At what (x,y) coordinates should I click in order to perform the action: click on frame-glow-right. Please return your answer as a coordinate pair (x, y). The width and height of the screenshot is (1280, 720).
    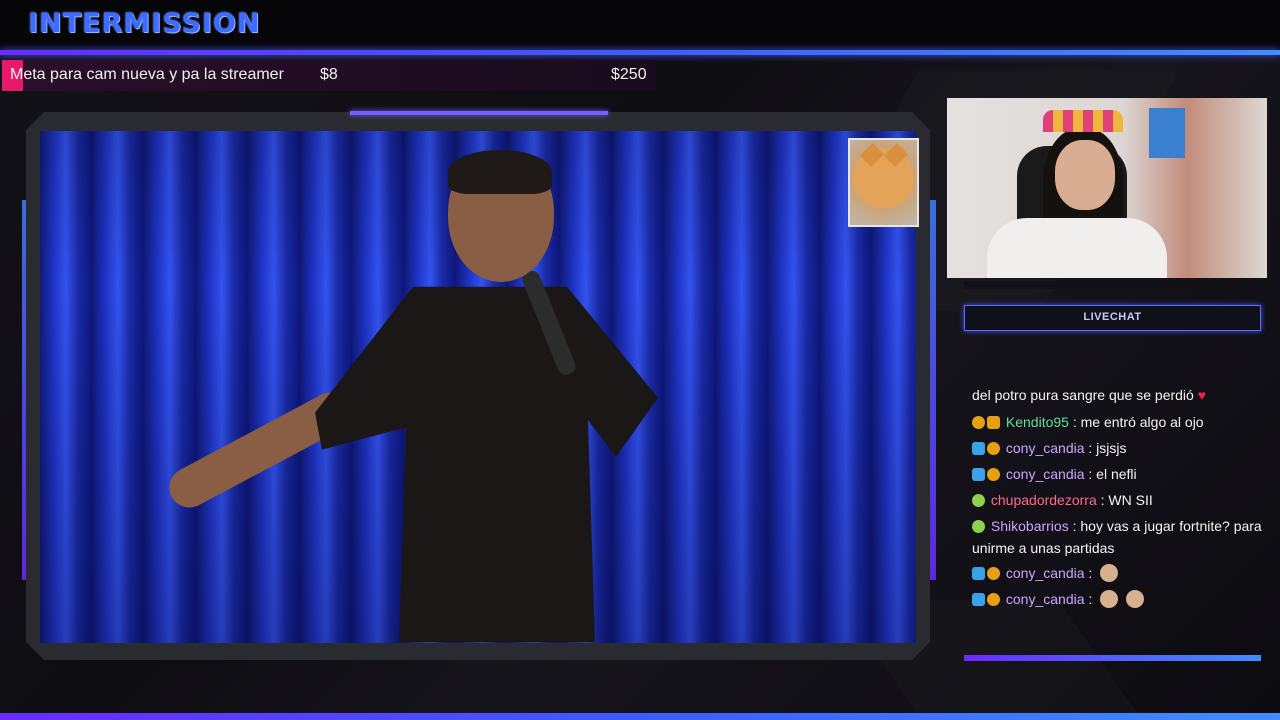
    Looking at the image, I should click on (933, 390).